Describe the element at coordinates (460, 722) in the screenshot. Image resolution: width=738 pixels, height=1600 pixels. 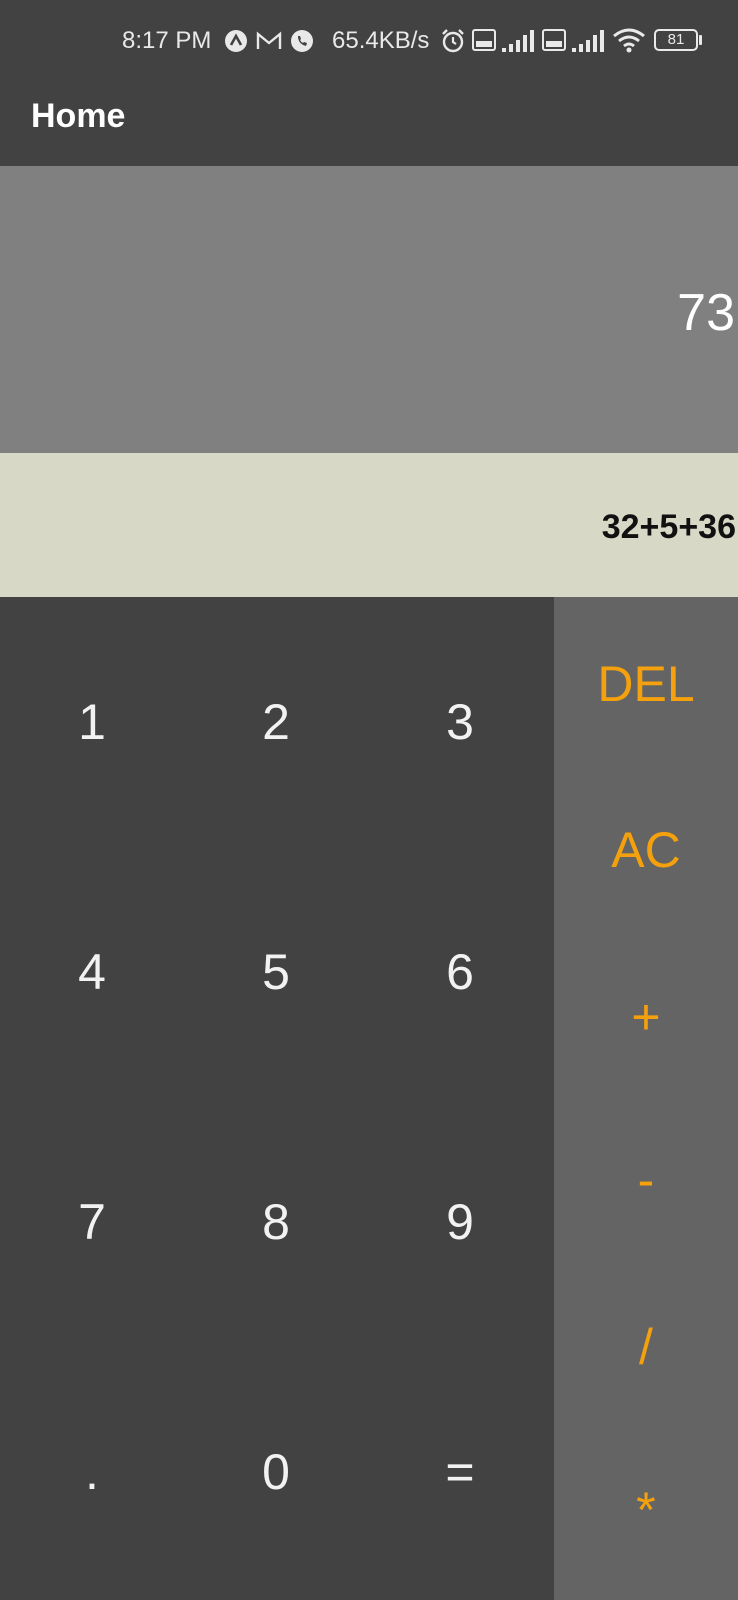
I see `key-3: 3` at that location.